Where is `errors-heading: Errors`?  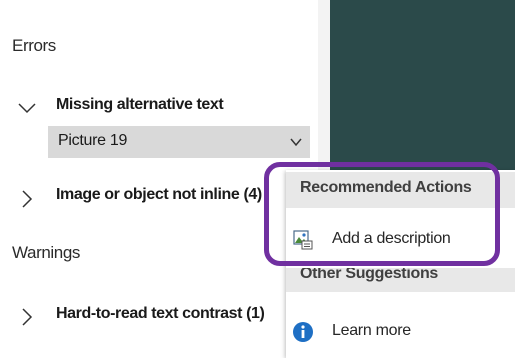
errors-heading: Errors is located at coordinates (34, 45).